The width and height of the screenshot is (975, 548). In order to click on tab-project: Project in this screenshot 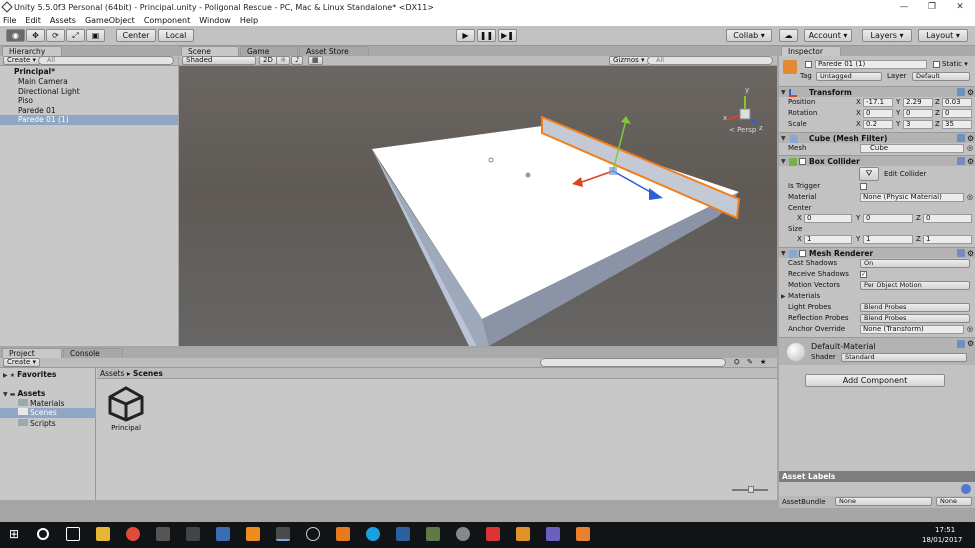, I will do `click(32, 353)`.